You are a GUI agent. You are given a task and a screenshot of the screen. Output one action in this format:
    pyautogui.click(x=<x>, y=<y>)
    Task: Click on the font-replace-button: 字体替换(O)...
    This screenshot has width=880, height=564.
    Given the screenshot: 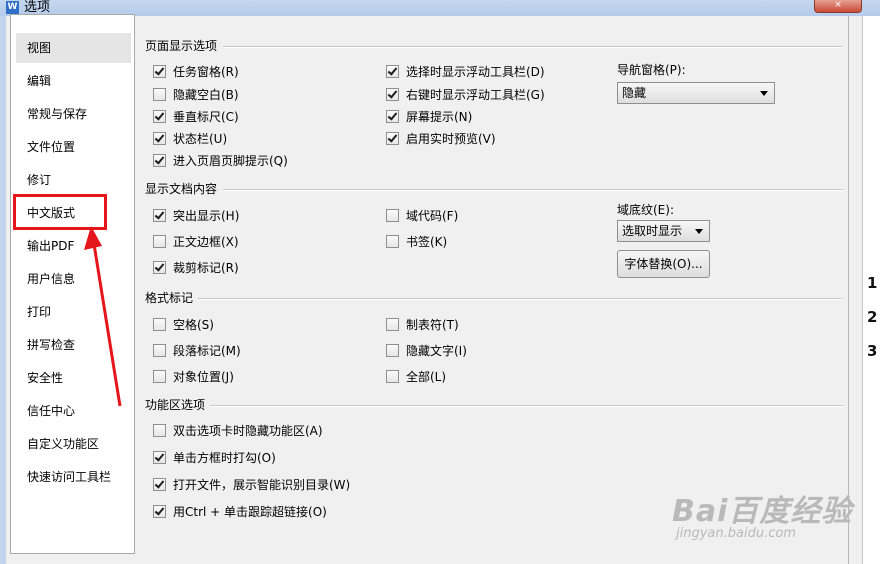 What is the action you would take?
    pyautogui.click(x=663, y=264)
    